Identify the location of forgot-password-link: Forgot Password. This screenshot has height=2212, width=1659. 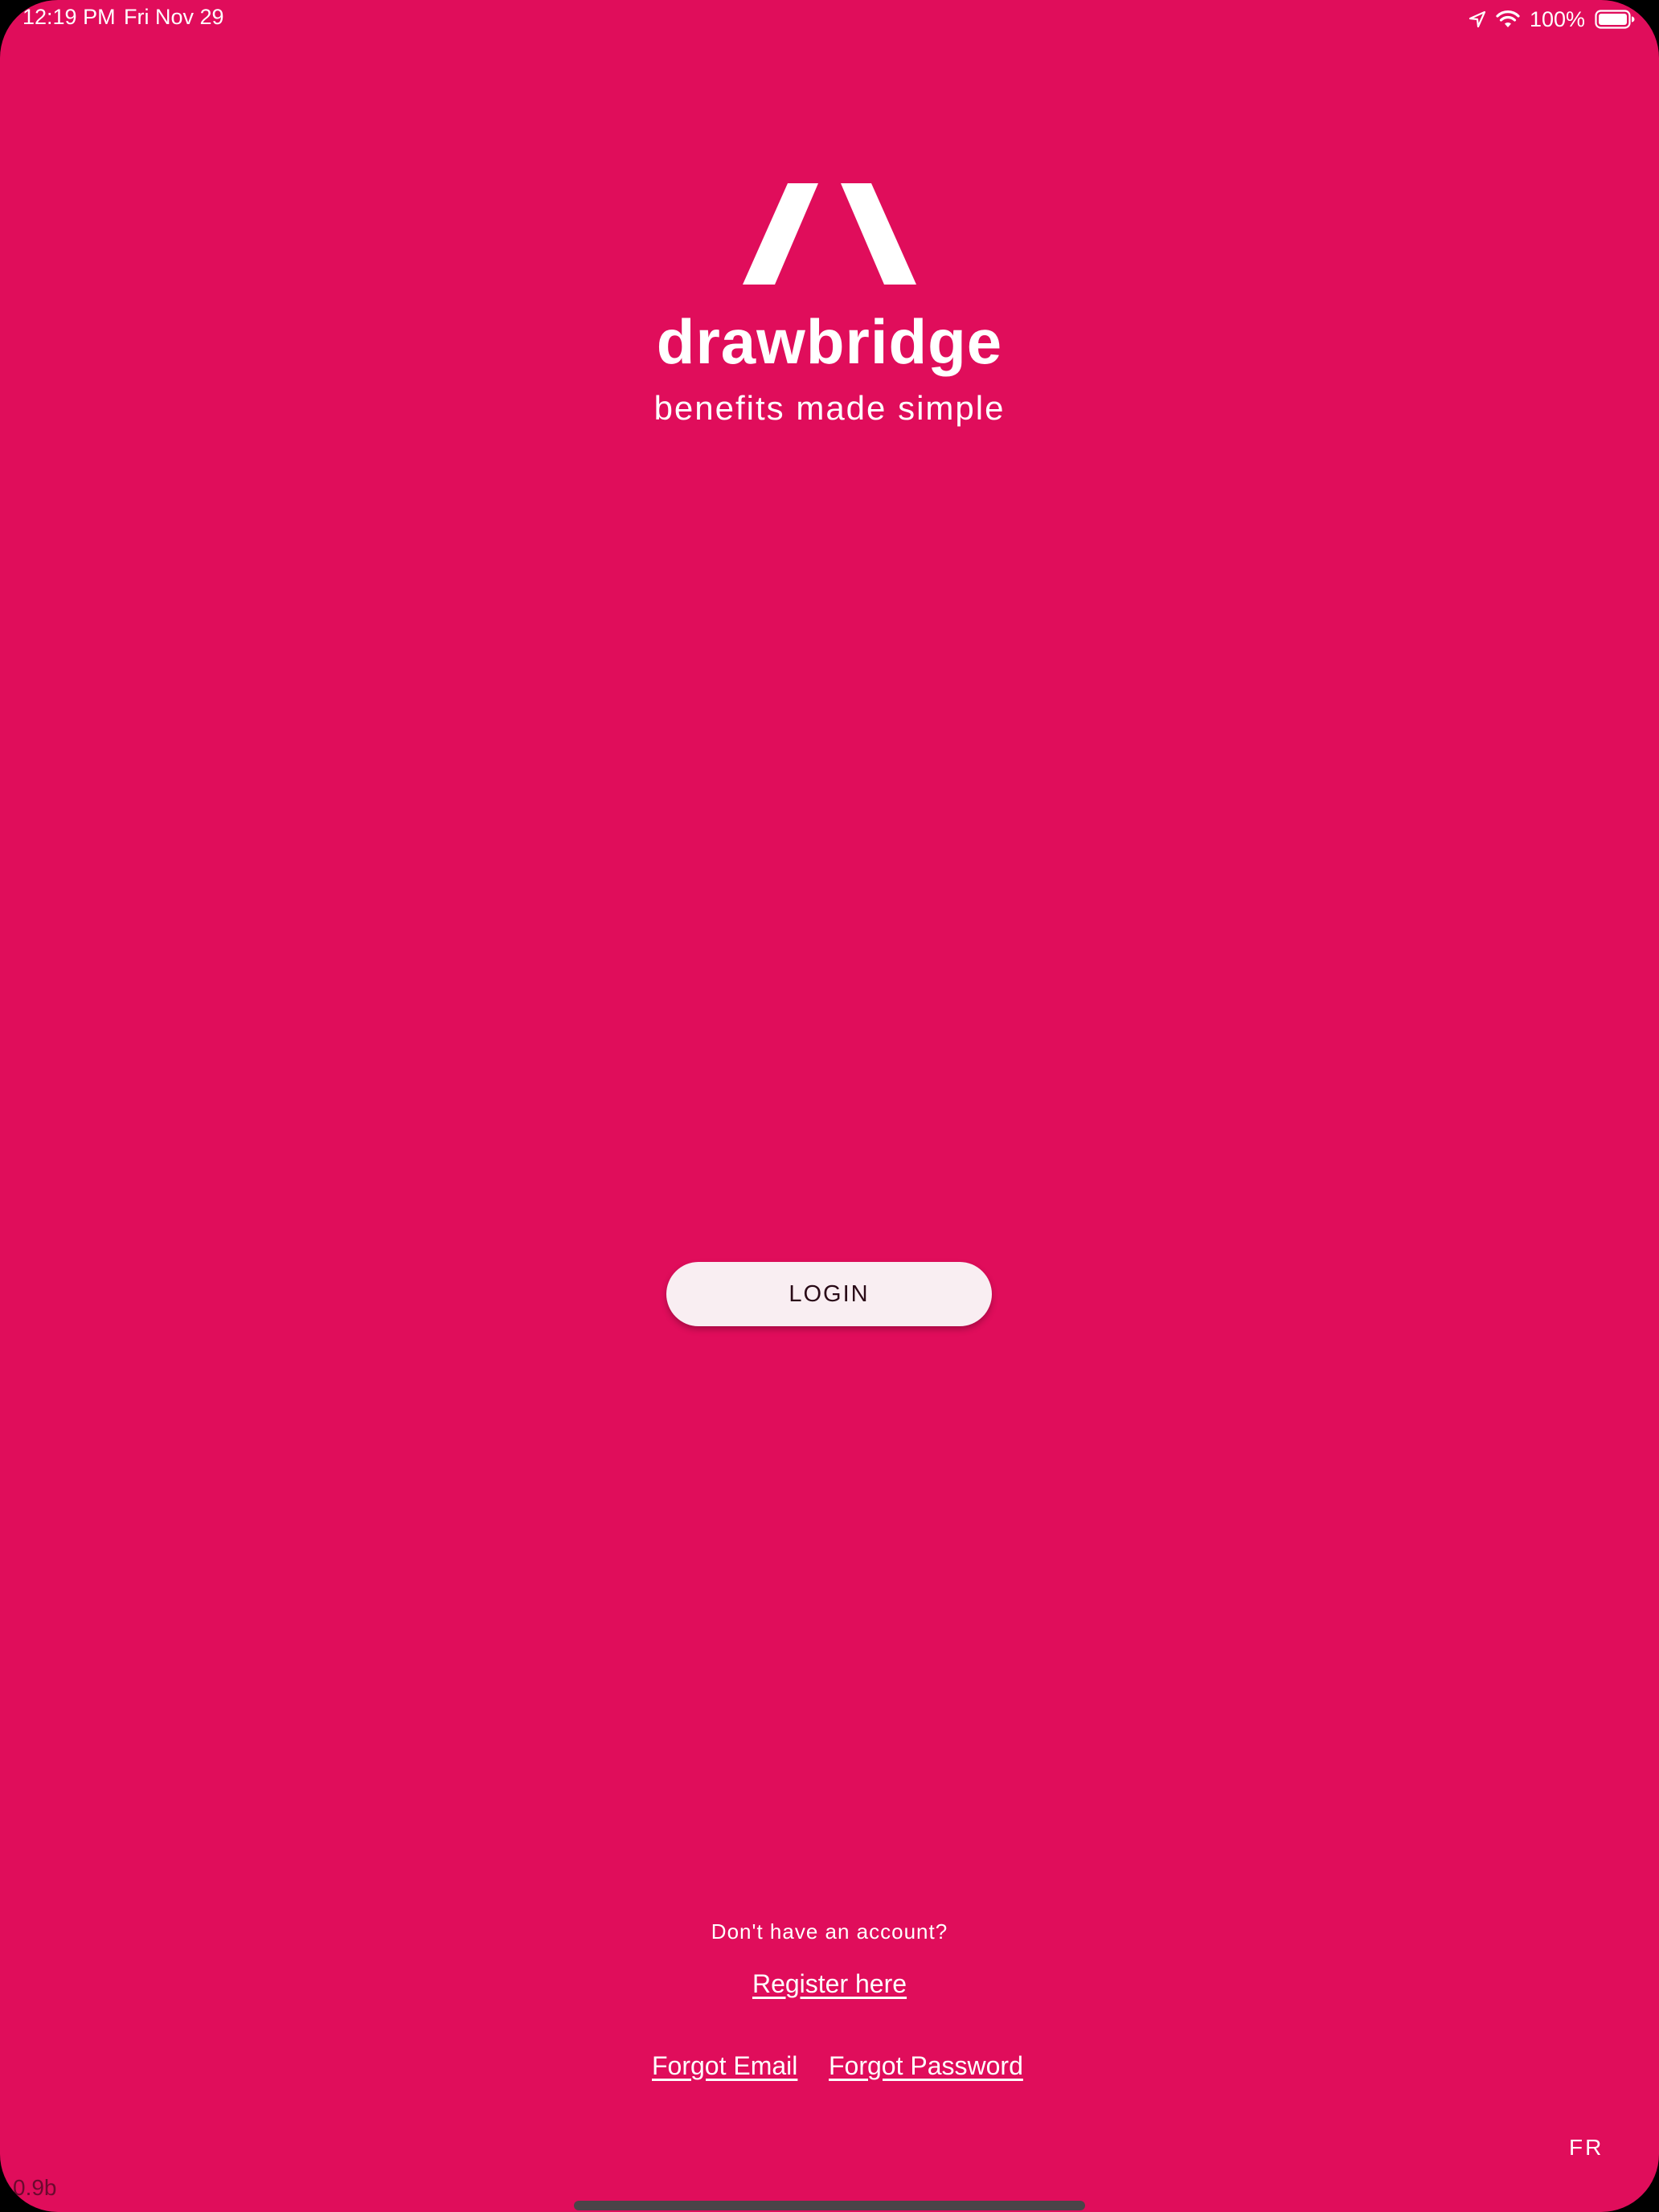
(926, 2066).